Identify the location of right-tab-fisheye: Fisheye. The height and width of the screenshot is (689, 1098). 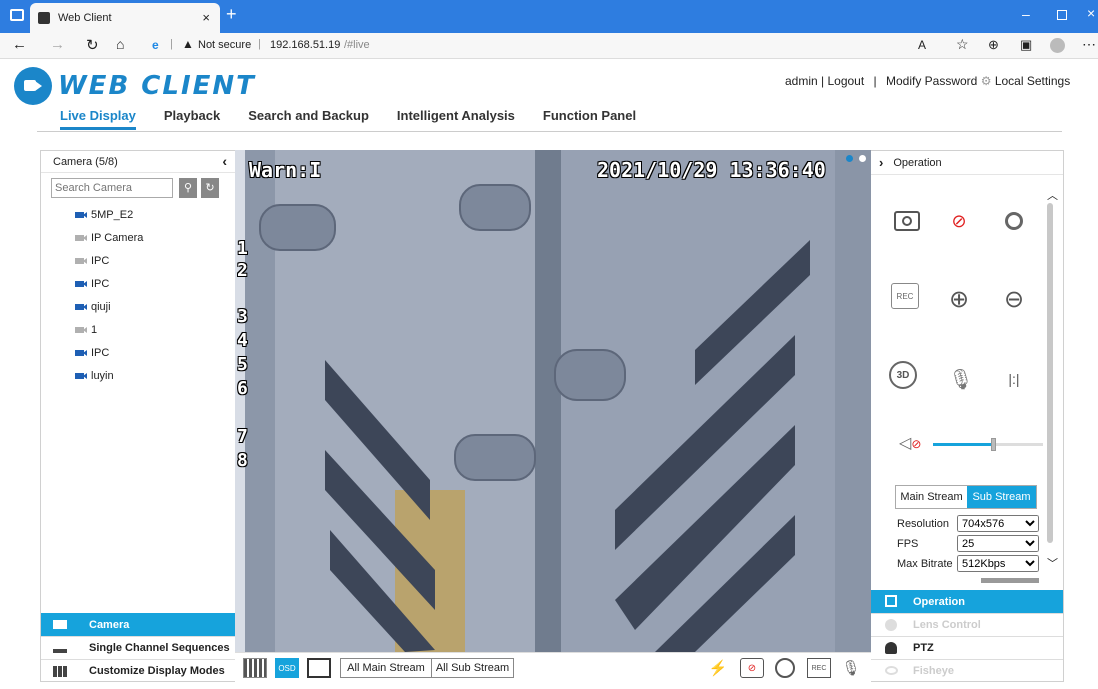
(967, 670).